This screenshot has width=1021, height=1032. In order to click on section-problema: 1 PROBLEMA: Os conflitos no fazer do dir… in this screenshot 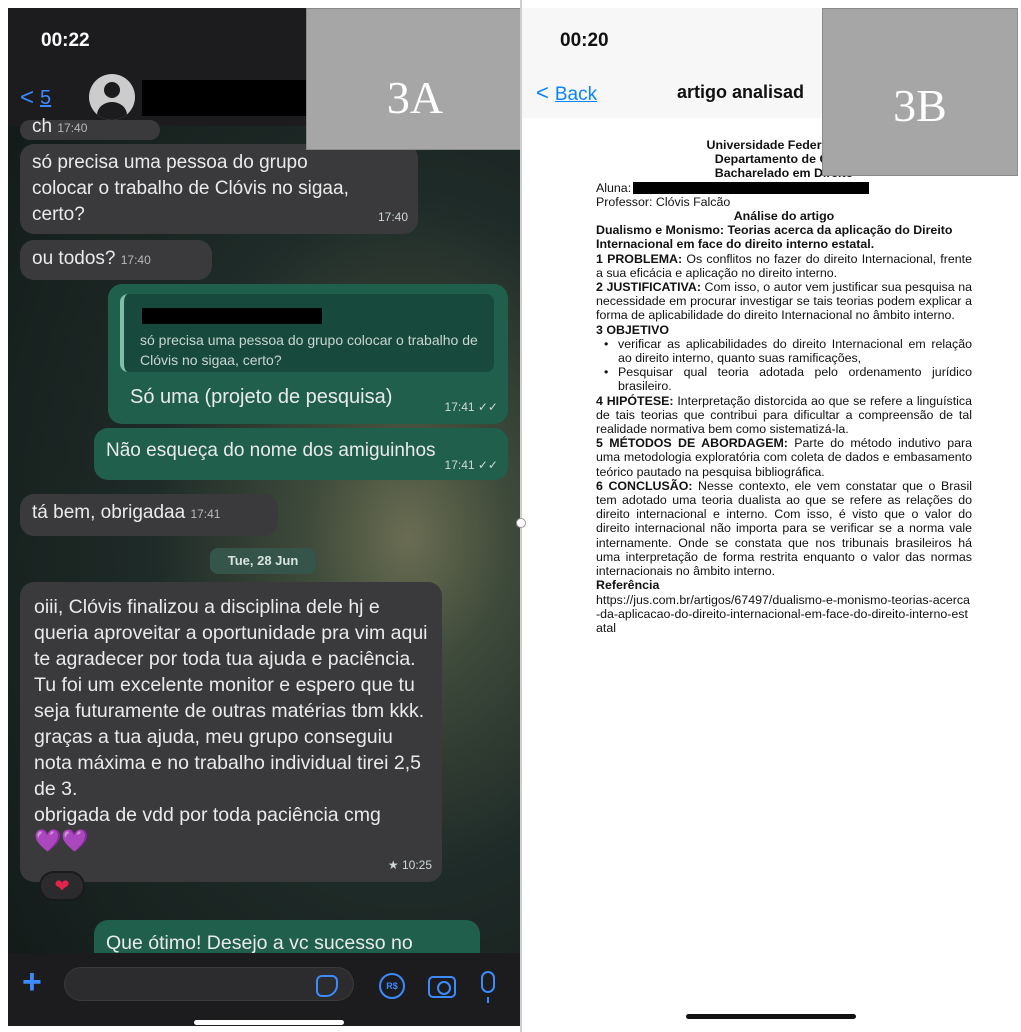, I will do `click(784, 266)`.